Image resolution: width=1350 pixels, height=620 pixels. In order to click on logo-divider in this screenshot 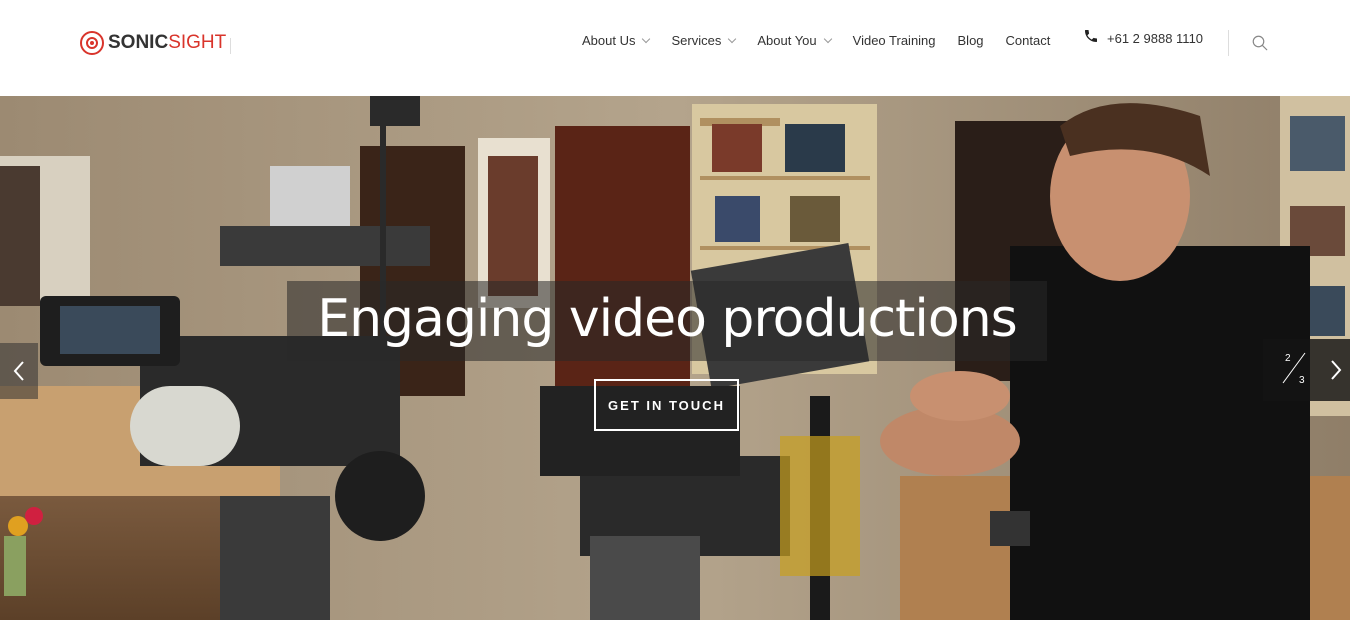, I will do `click(230, 46)`.